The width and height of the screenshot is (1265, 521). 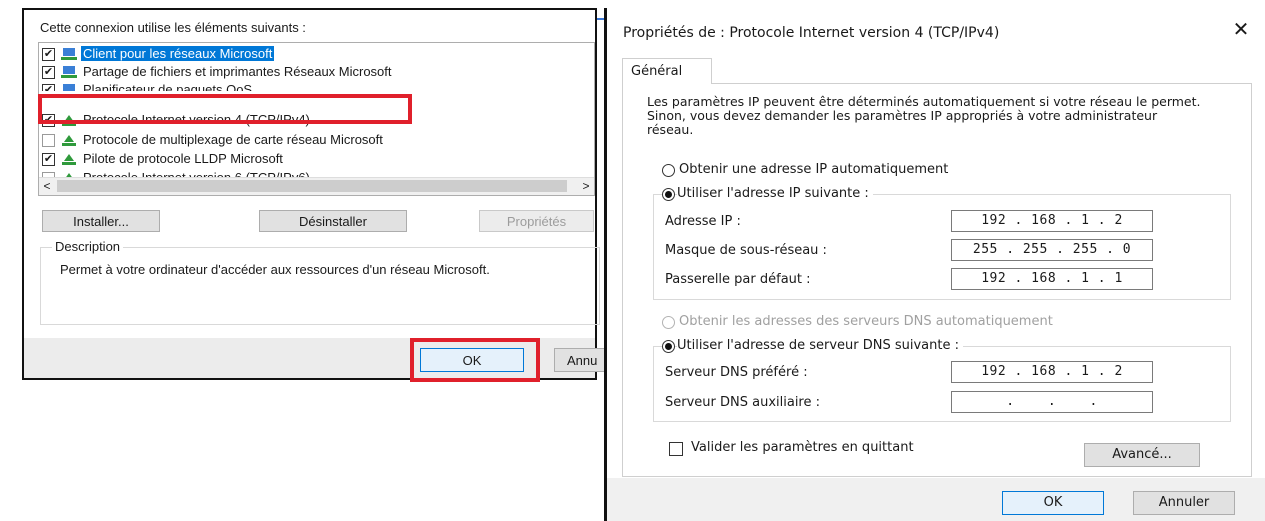 What do you see at coordinates (69, 54) in the screenshot?
I see `network-client-icon` at bounding box center [69, 54].